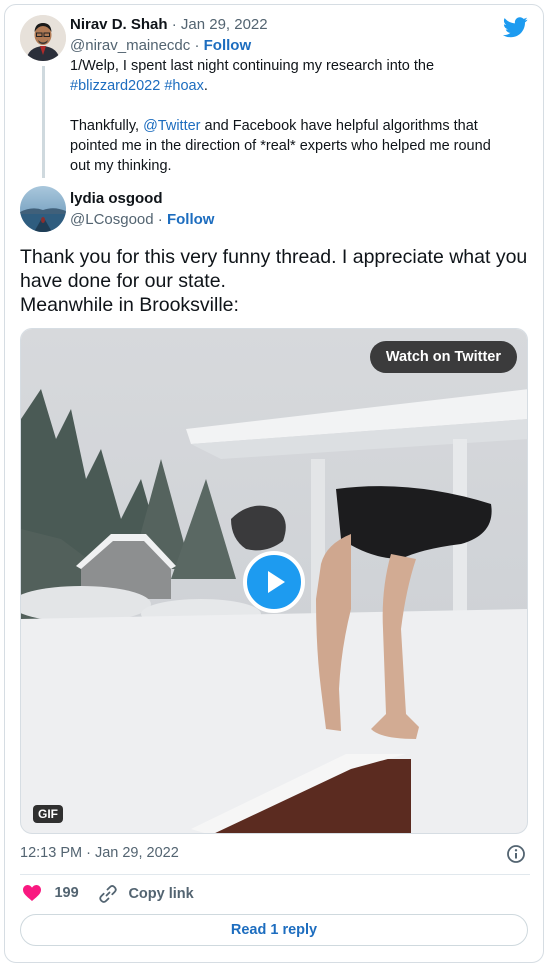 This screenshot has width=550, height=971. What do you see at coordinates (516, 854) in the screenshot?
I see `info-icon` at bounding box center [516, 854].